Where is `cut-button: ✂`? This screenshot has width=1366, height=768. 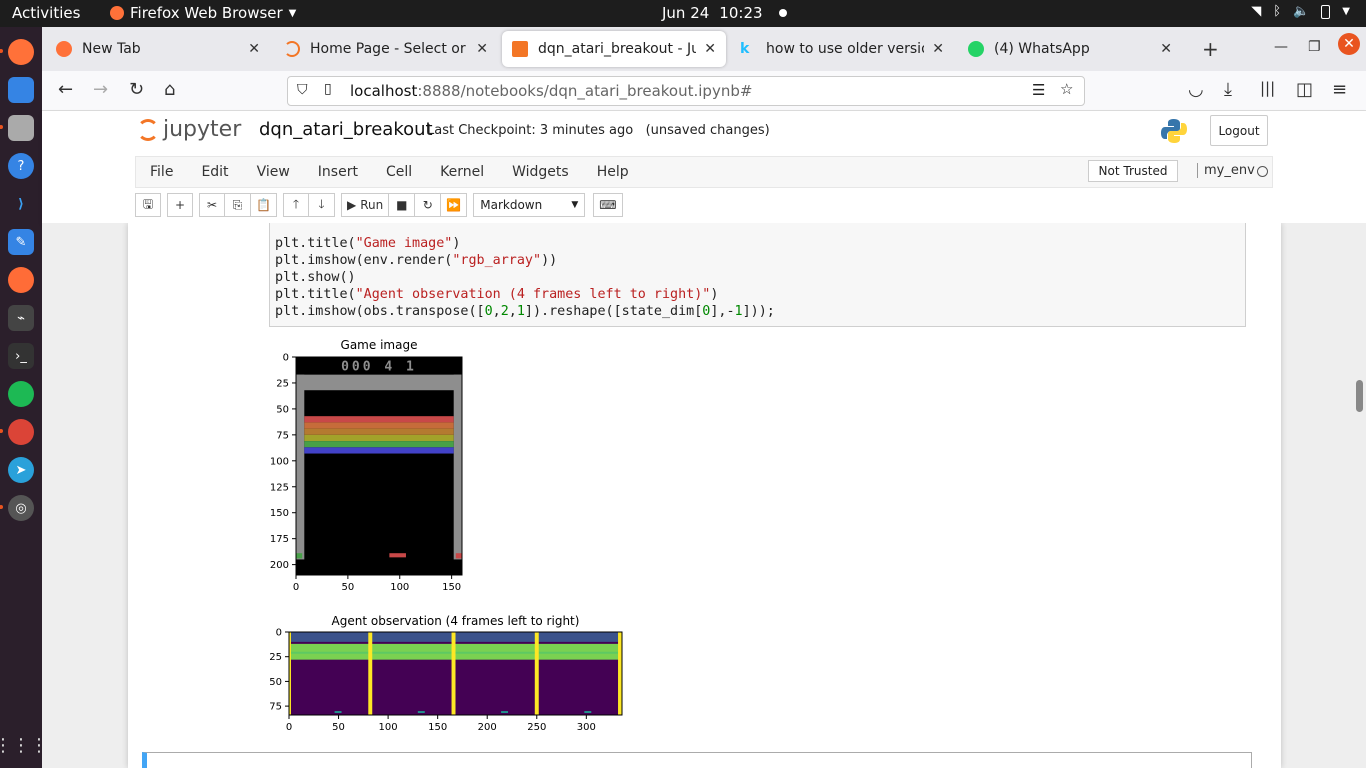
cut-button: ✂ is located at coordinates (212, 205).